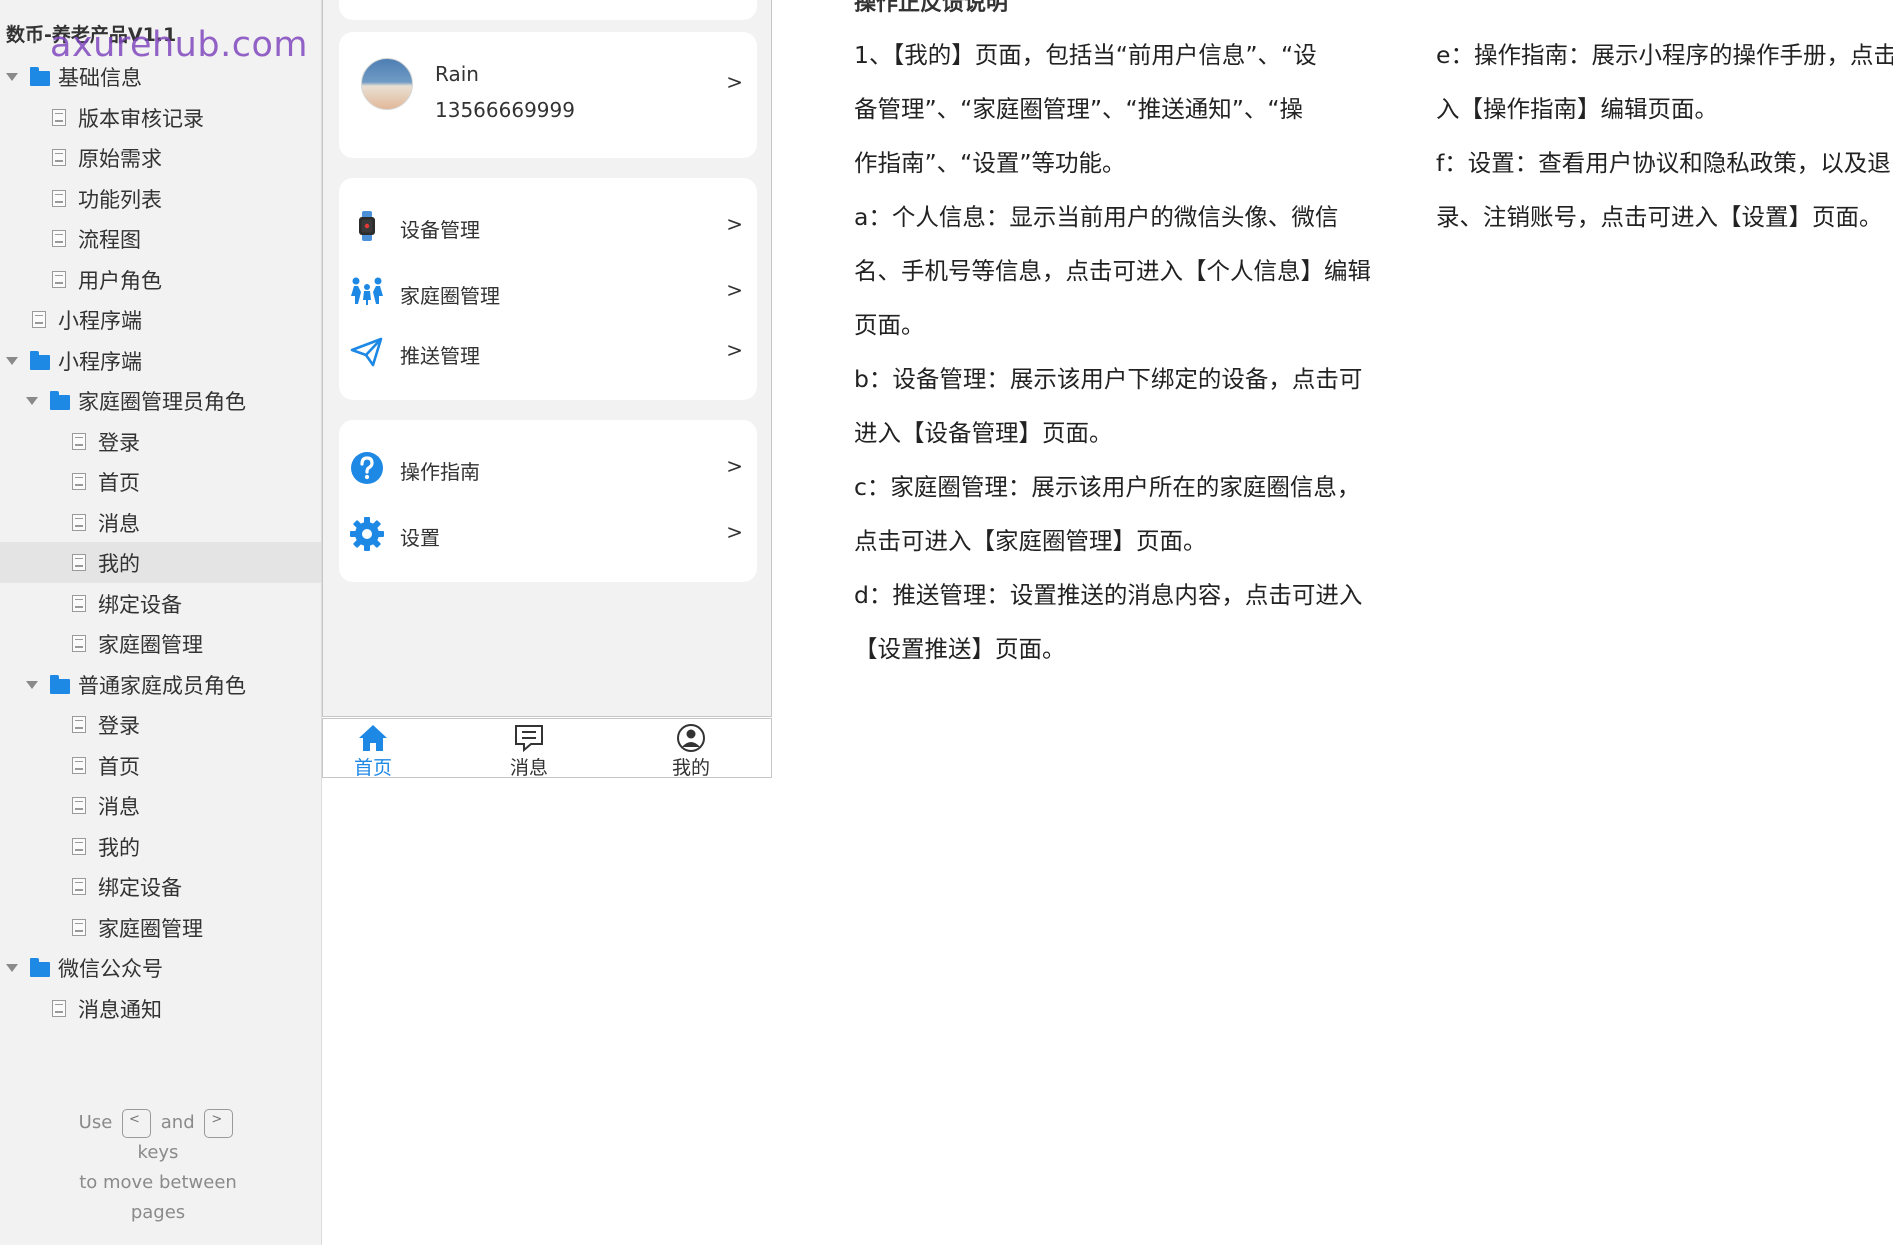  I want to click on user-icon, so click(691, 738).